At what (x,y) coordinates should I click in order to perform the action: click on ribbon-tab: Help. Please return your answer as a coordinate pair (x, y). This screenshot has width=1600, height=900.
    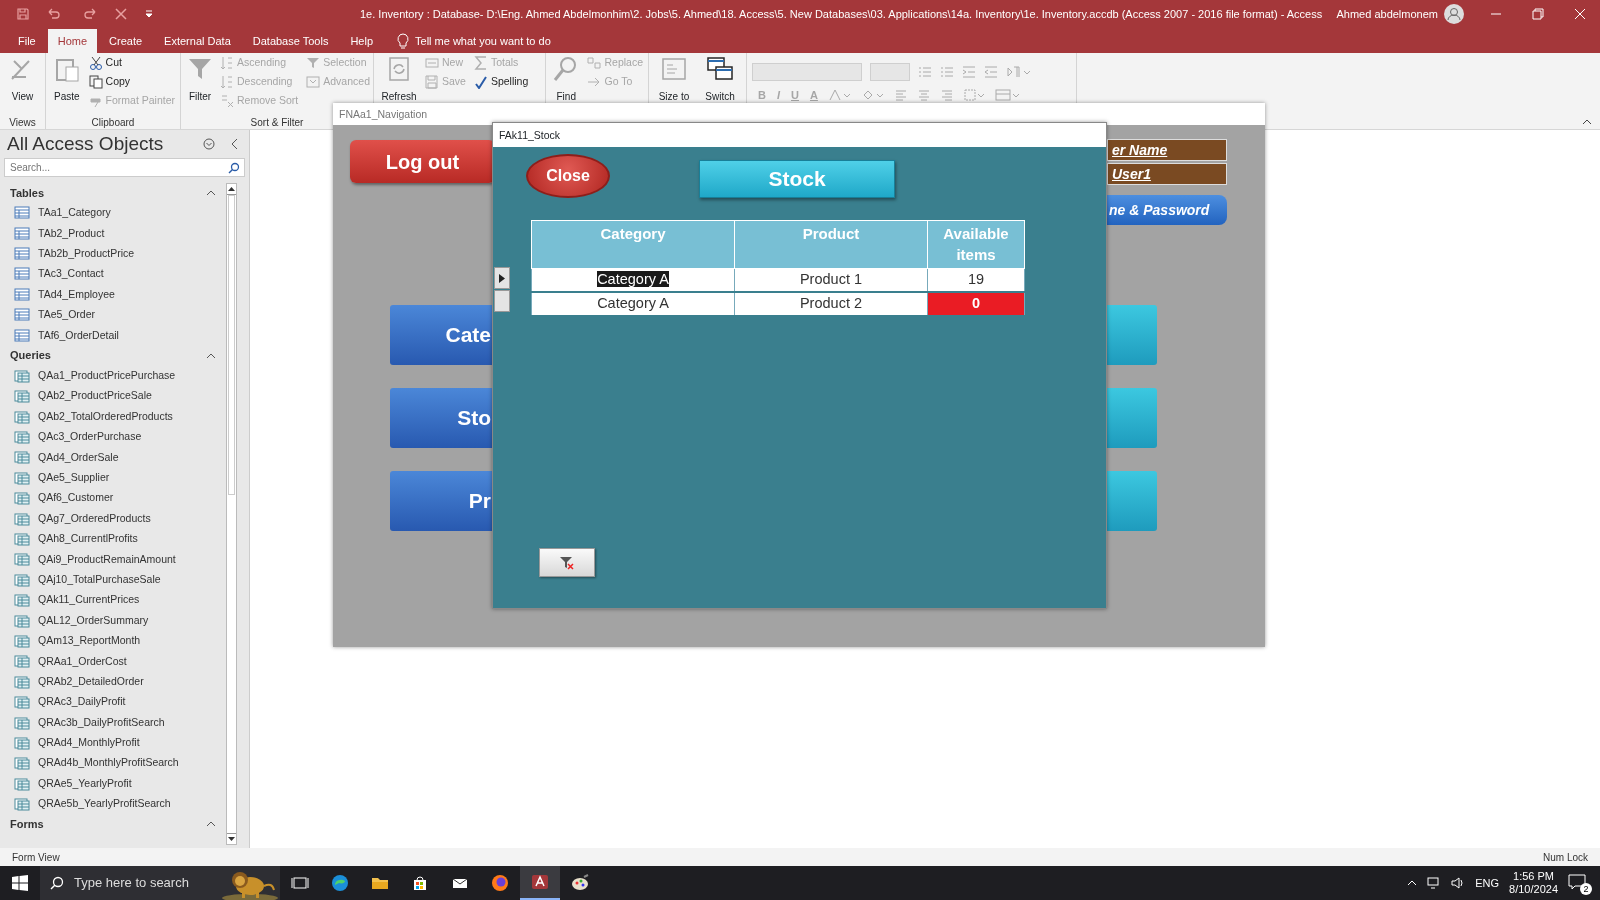
    Looking at the image, I should click on (361, 41).